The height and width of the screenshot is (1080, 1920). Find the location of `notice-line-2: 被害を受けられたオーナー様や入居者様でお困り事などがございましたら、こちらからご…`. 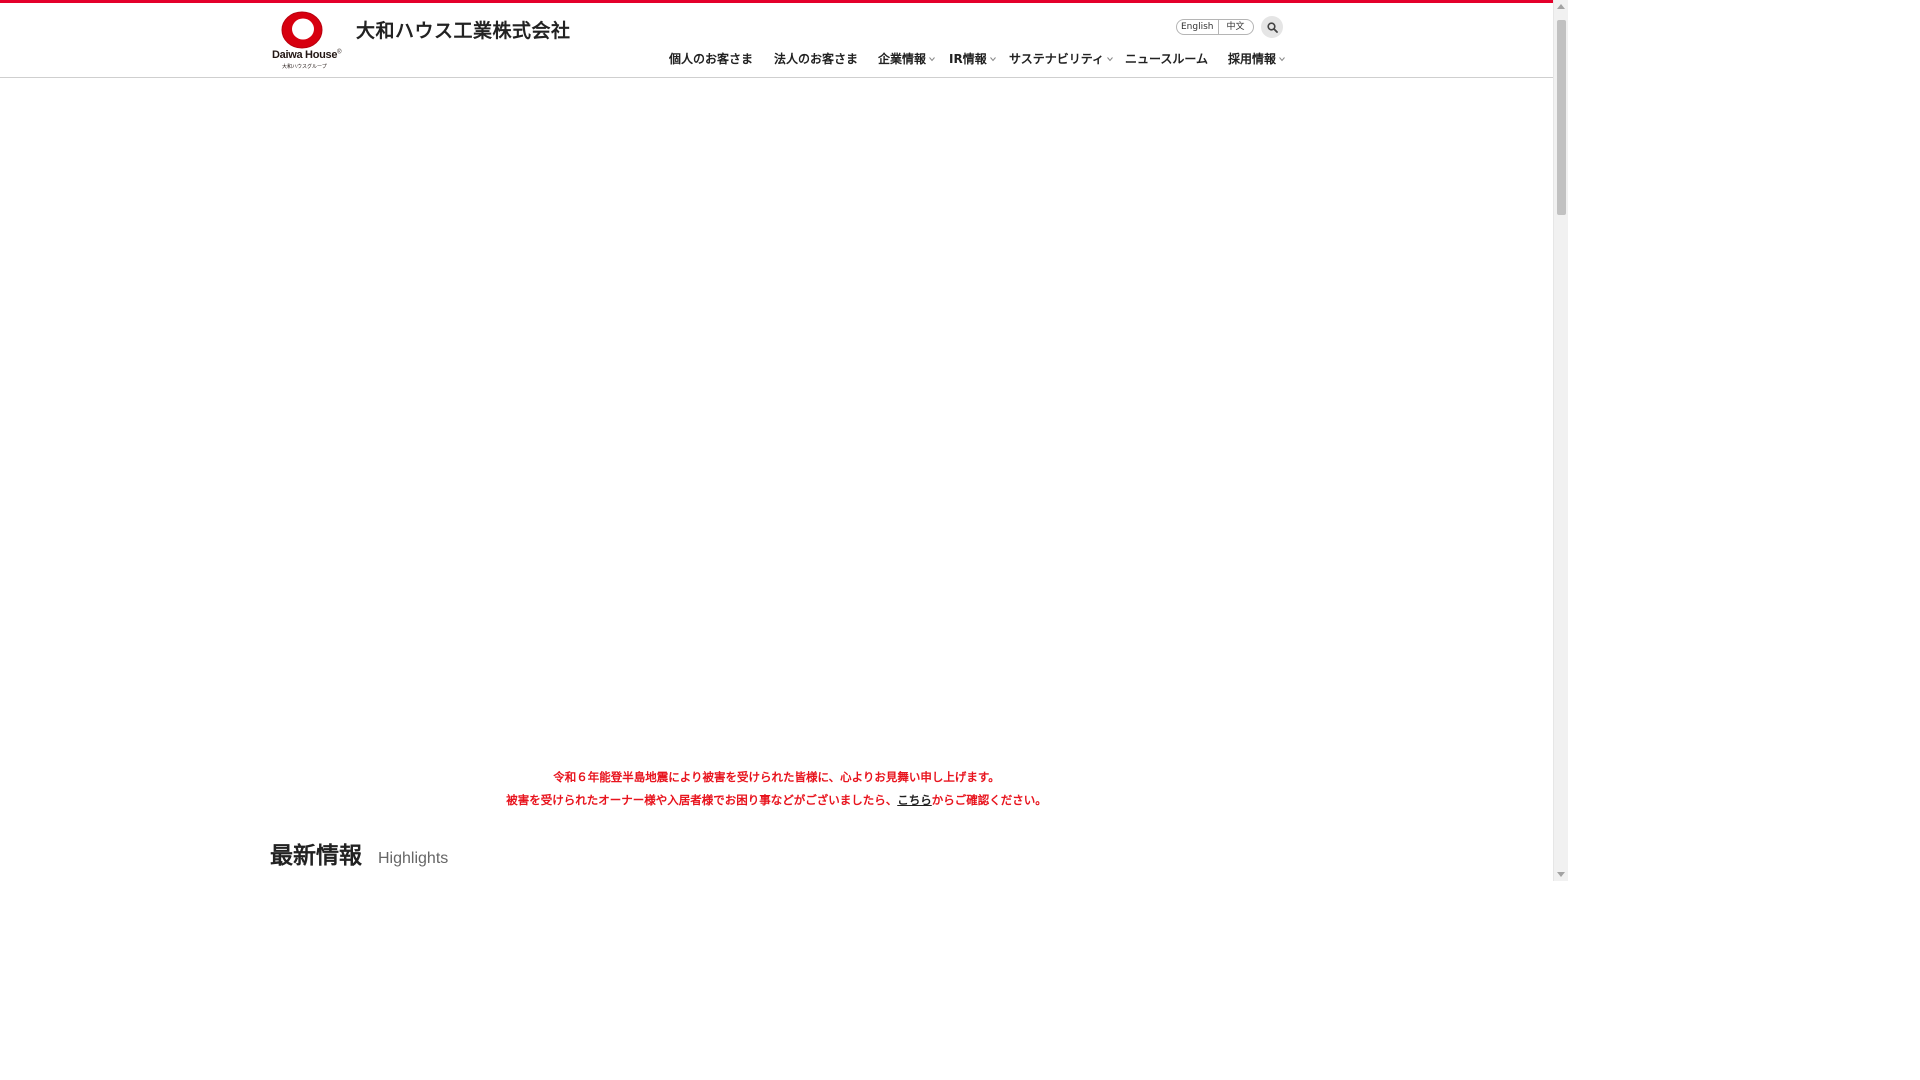

notice-line-2: 被害を受けられたオーナー様や入居者様でお困り事などがございましたら、こちらからご… is located at coordinates (776, 800).